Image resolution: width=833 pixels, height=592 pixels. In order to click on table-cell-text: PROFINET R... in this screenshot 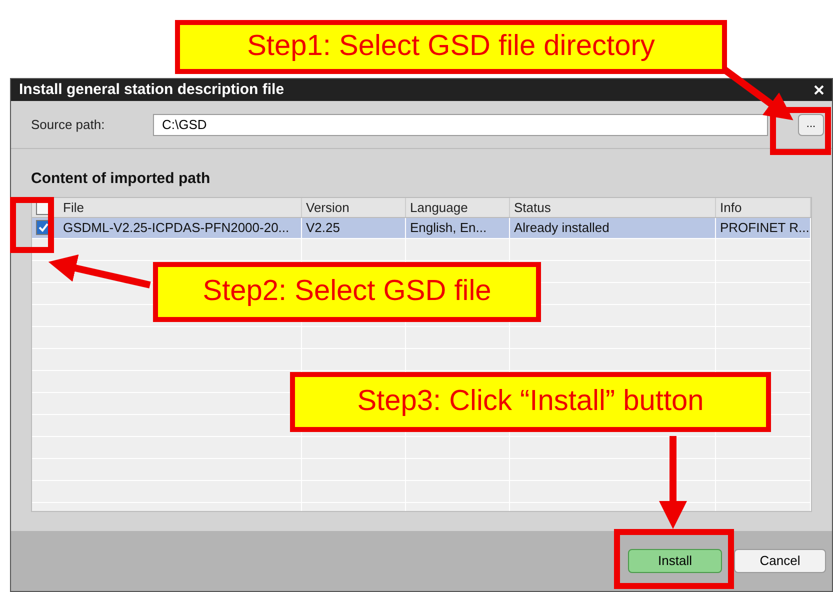, I will do `click(765, 228)`.